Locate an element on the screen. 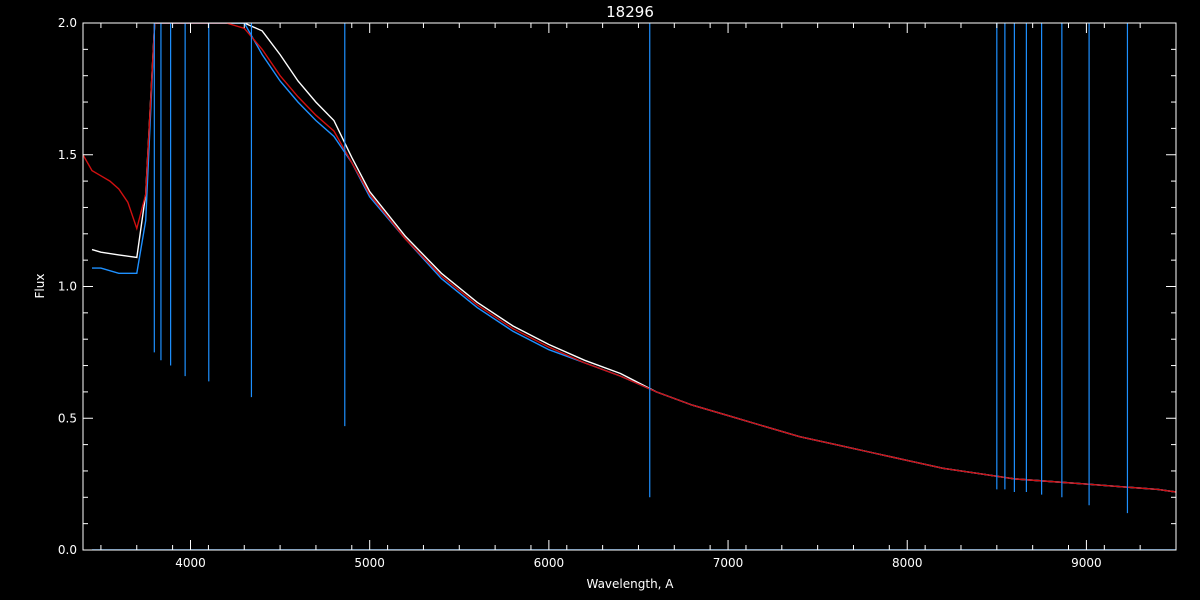 Image resolution: width=1200 pixels, height=600 pixels. x-tick-label: 9000 is located at coordinates (1086, 563).